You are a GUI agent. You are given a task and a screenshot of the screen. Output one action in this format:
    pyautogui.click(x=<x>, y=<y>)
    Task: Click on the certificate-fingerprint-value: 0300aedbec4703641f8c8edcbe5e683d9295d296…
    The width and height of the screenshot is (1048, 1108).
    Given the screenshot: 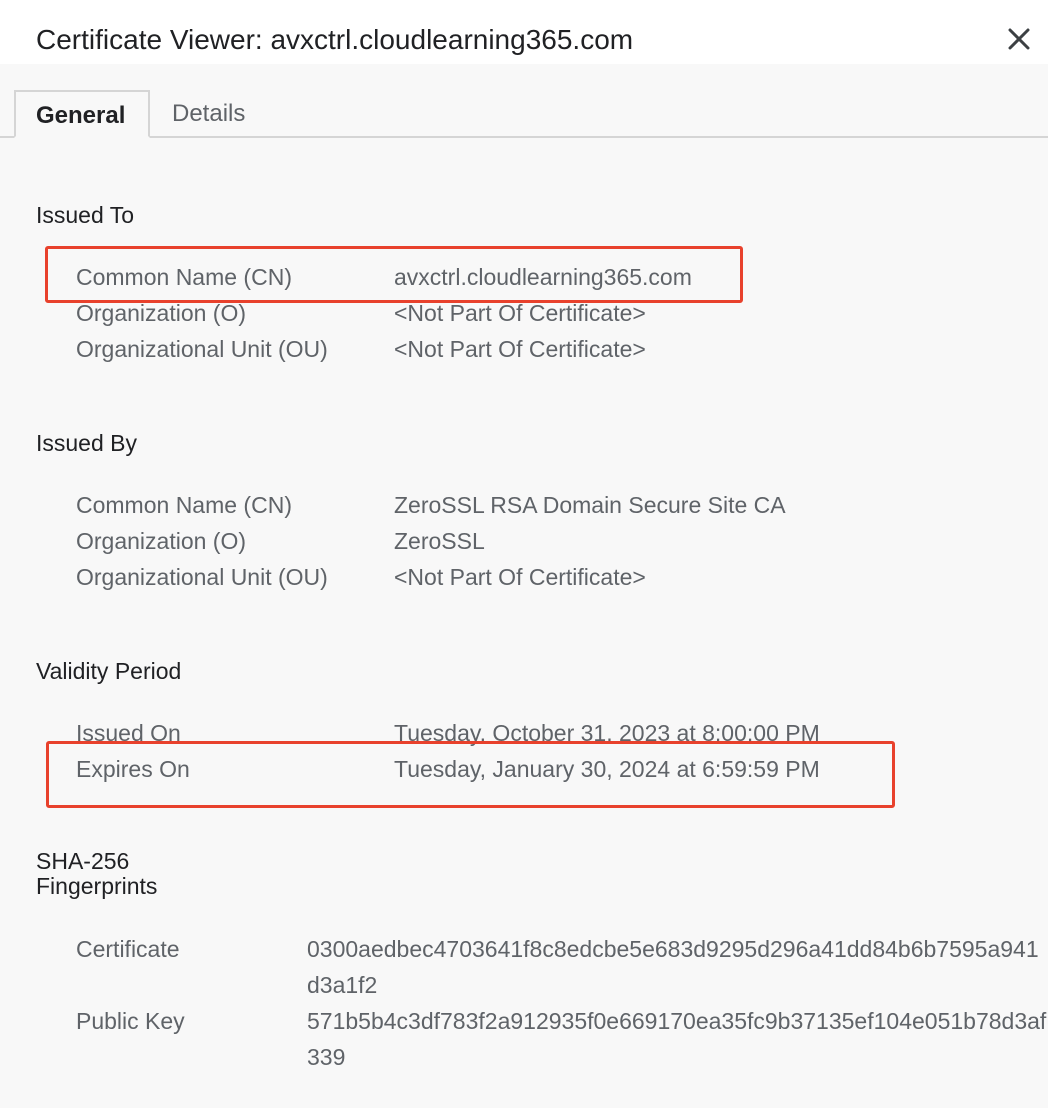 What is the action you would take?
    pyautogui.click(x=673, y=967)
    